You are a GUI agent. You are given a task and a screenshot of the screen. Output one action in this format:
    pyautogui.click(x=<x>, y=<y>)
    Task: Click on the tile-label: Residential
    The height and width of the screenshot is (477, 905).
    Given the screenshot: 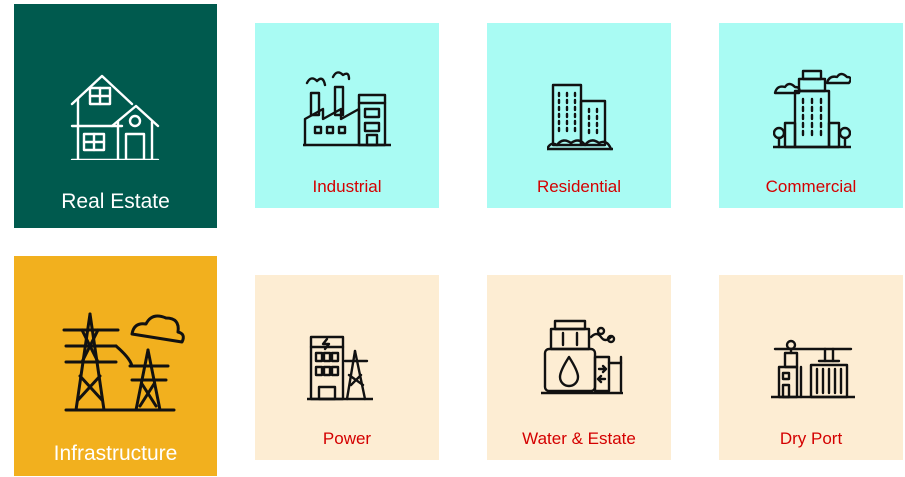 What is the action you would take?
    pyautogui.click(x=579, y=186)
    